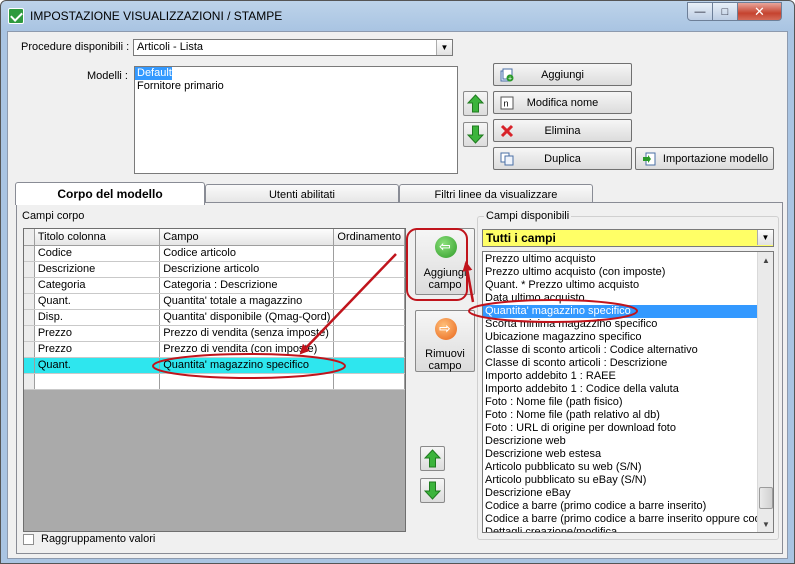  I want to click on list-item: Descrizione web estesa, so click(620, 454).